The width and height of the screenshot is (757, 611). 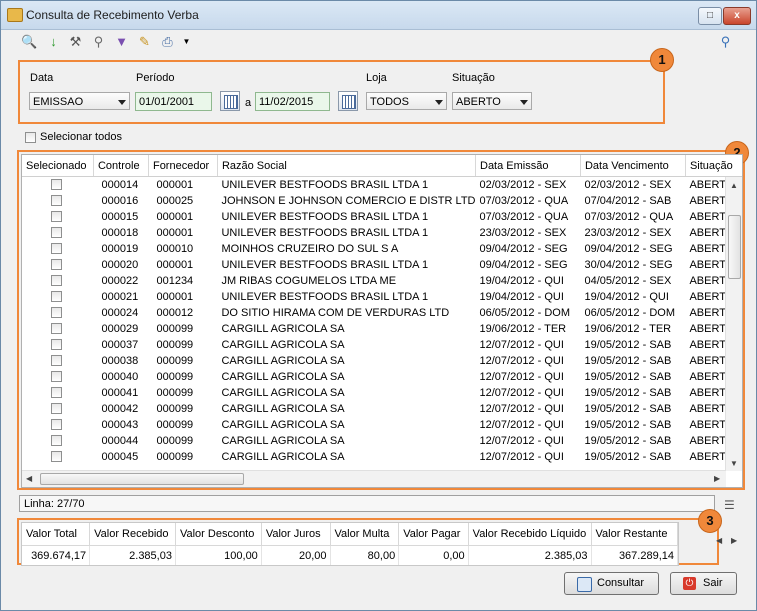 What do you see at coordinates (734, 185) in the screenshot?
I see `scroll-up-icon: ▲` at bounding box center [734, 185].